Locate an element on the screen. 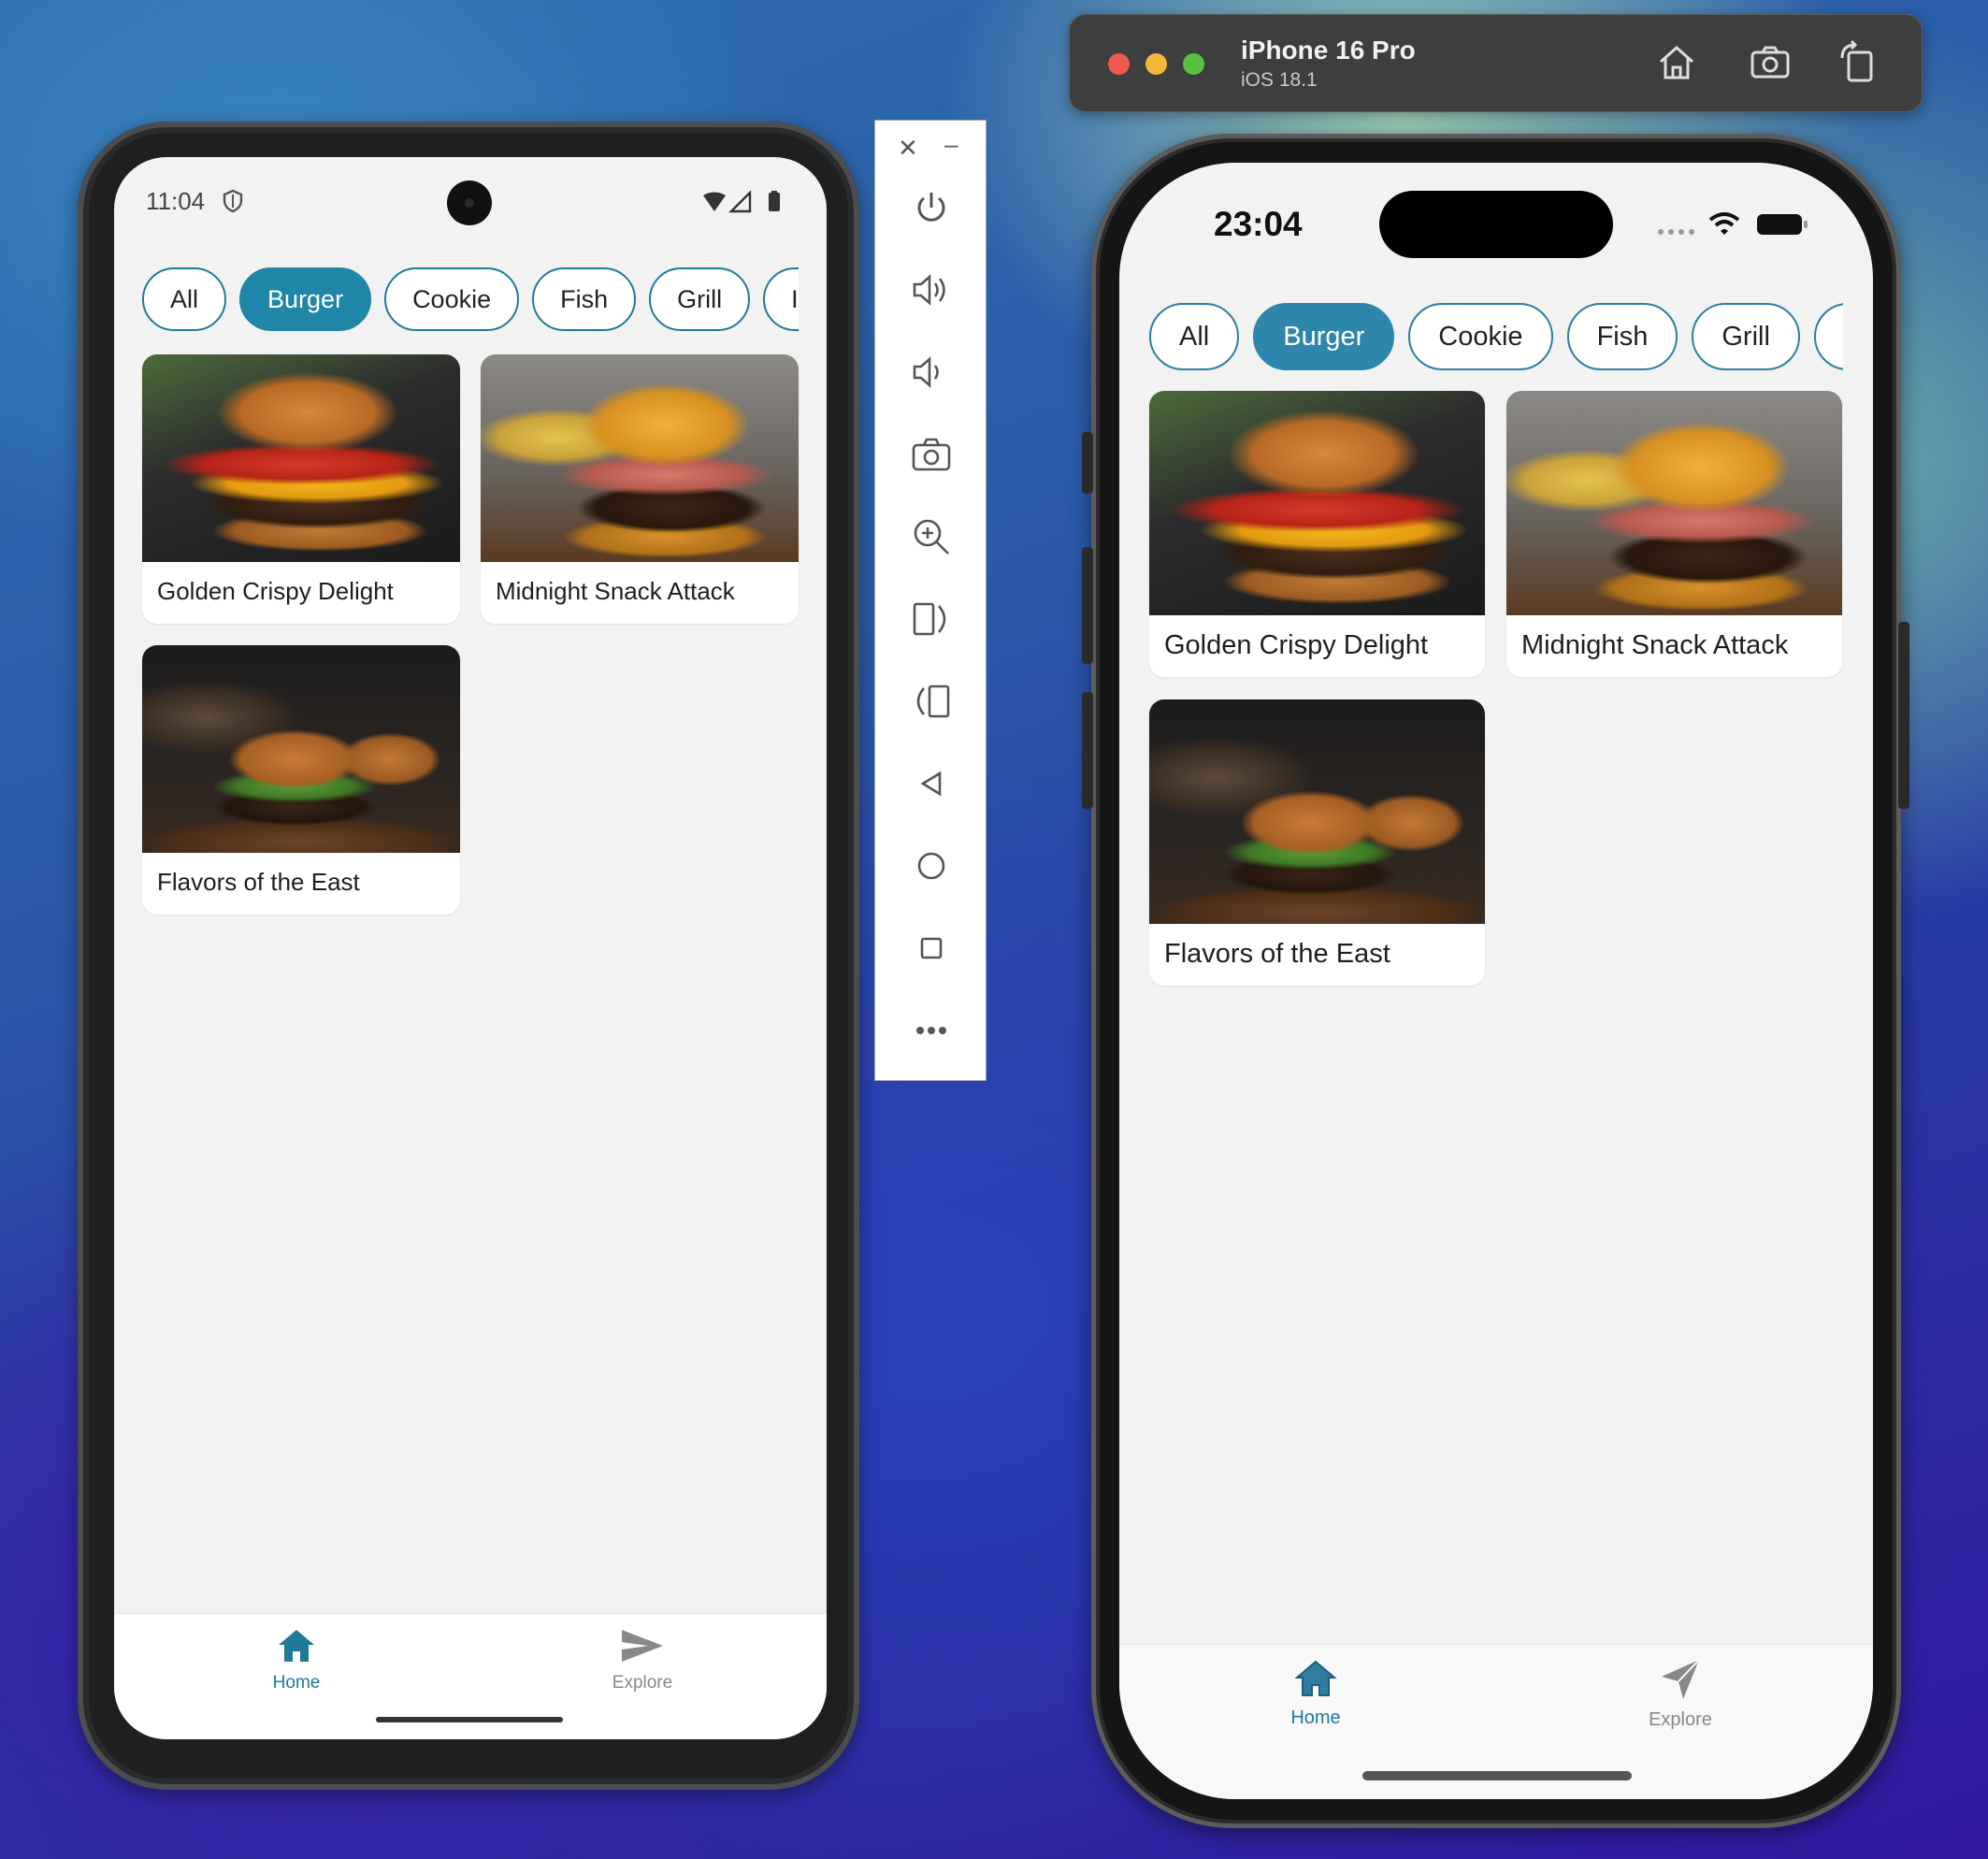 The width and height of the screenshot is (1988, 1859). volume-down-hardware is located at coordinates (1088, 750).